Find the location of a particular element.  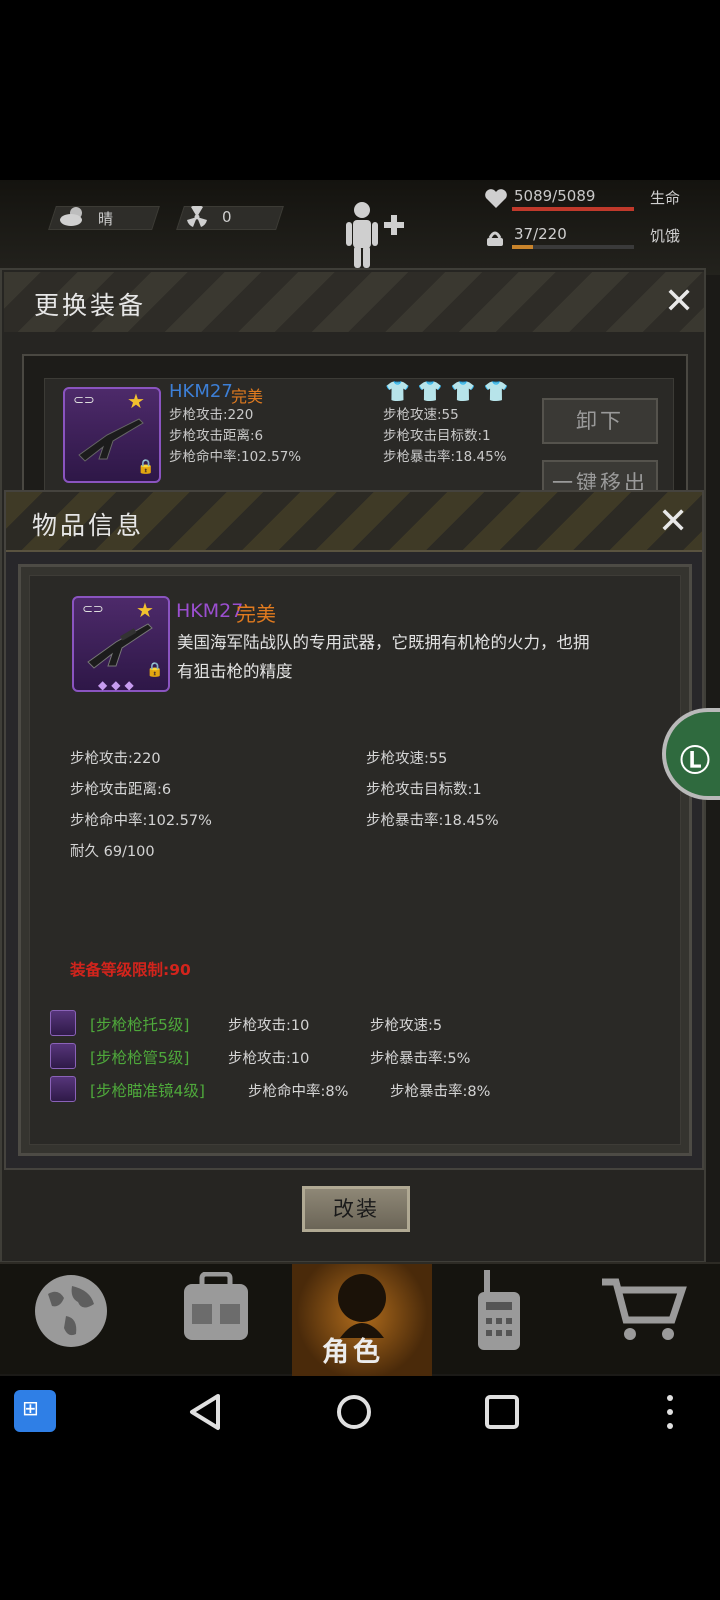

equipped-stat: 步枪攻击距离:6 is located at coordinates (216, 436).